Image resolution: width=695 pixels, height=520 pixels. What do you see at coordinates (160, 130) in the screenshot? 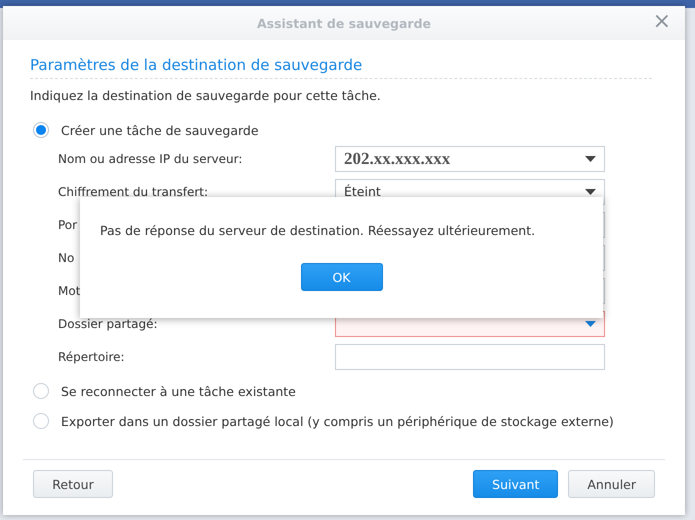
I see `radio-label: Créer une tâche de sauvegarde` at bounding box center [160, 130].